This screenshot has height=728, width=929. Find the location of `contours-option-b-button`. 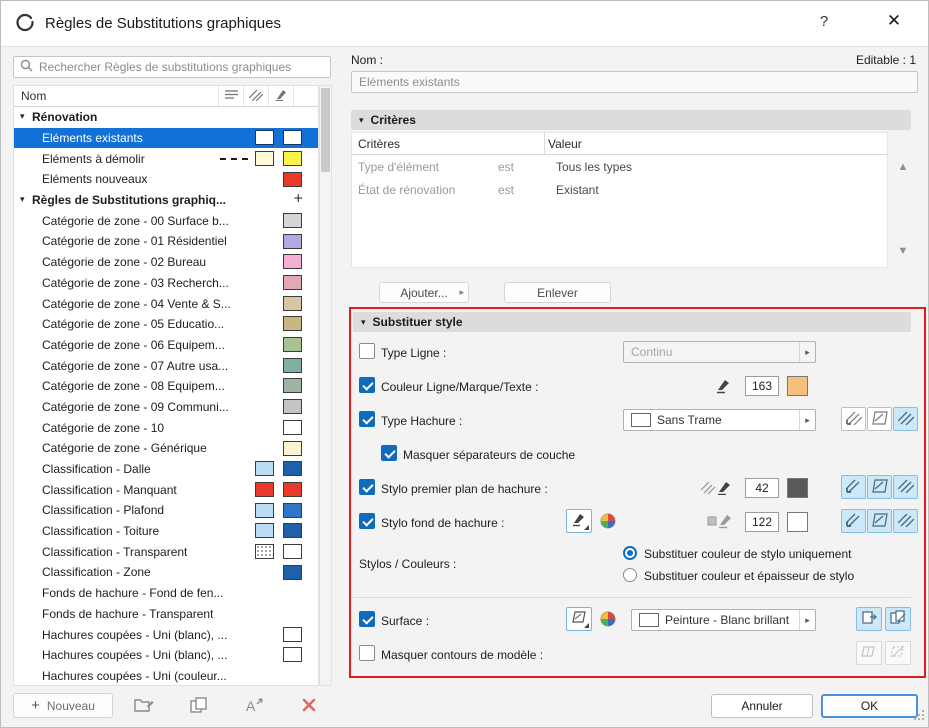

contours-option-b-button is located at coordinates (898, 653).